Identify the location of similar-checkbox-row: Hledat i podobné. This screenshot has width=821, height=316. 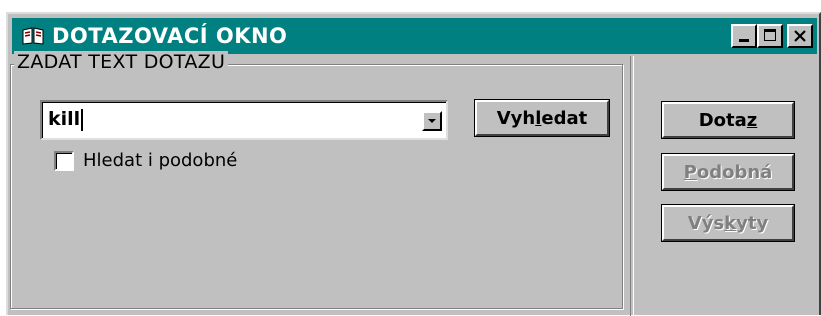
(145, 160).